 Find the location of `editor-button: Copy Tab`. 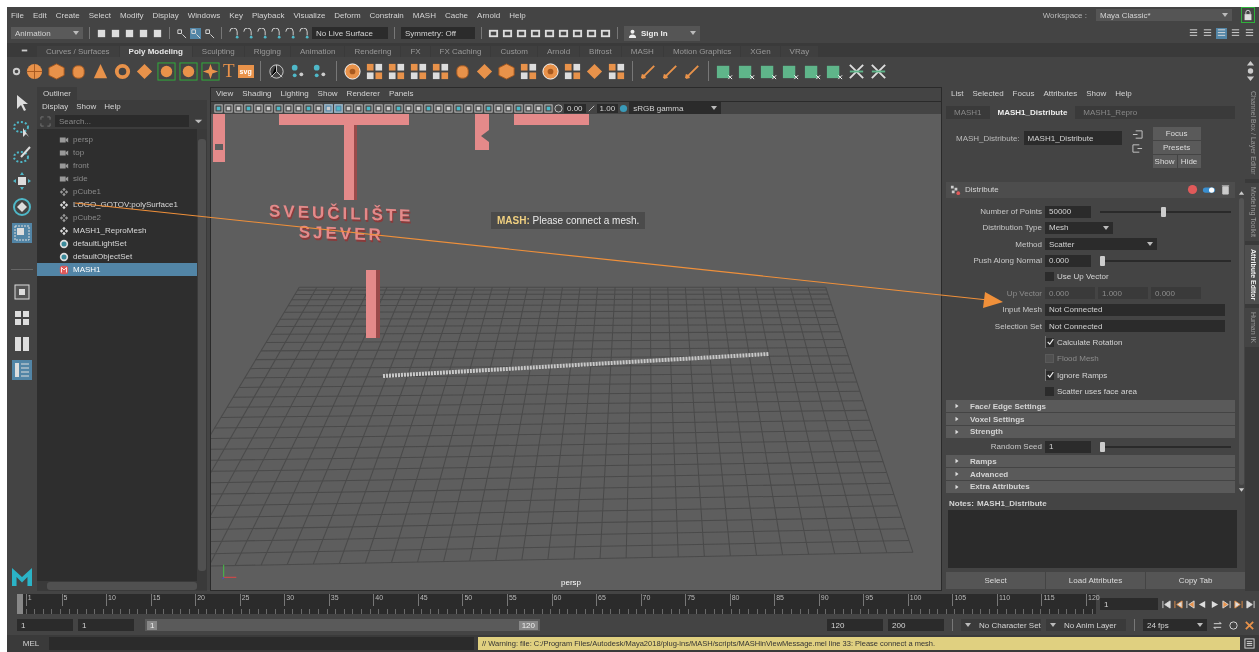

editor-button: Copy Tab is located at coordinates (1195, 580).